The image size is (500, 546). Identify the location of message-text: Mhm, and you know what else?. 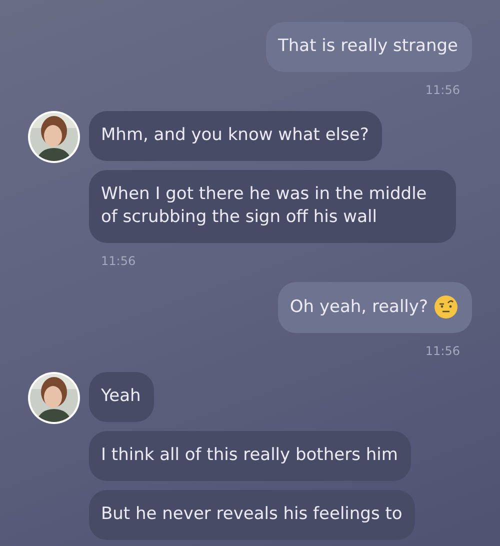
(235, 135).